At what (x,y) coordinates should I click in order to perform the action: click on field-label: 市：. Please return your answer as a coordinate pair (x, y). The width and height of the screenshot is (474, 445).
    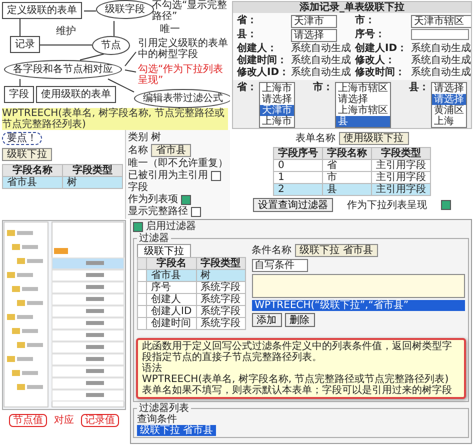
    Looking at the image, I should click on (365, 21).